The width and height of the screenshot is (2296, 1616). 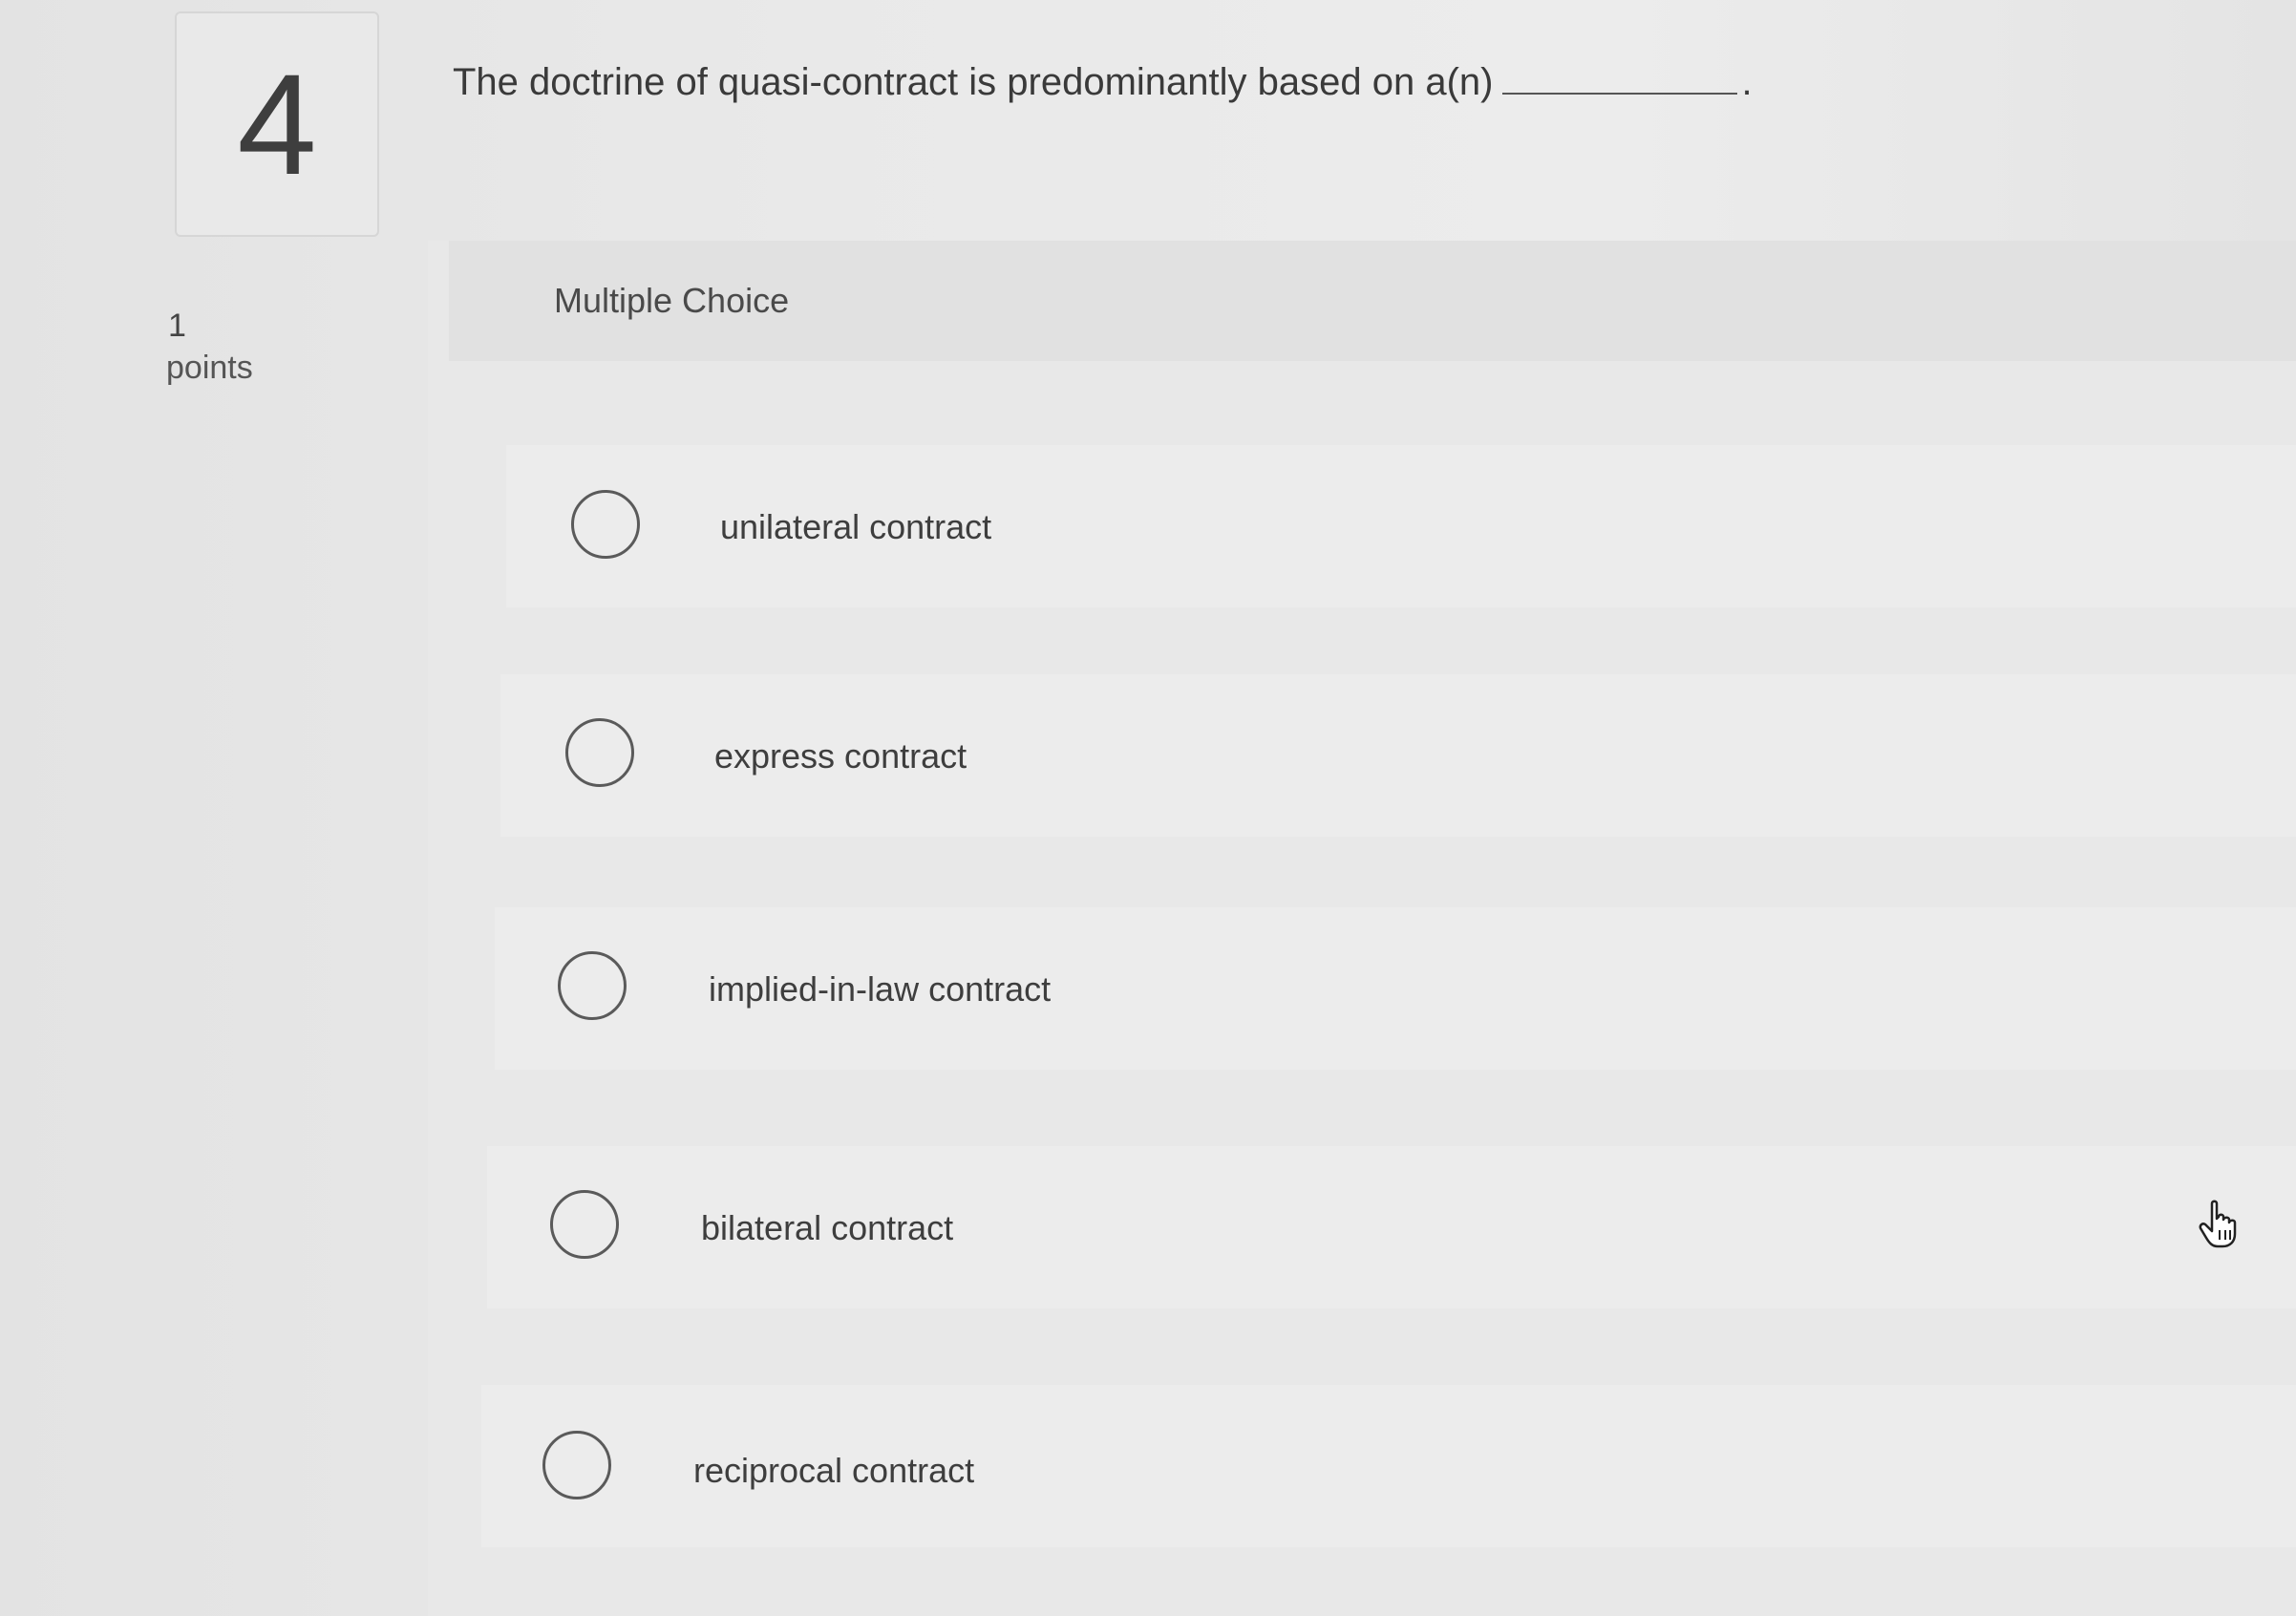 I want to click on question-type-label: Multiple Choice, so click(x=672, y=300).